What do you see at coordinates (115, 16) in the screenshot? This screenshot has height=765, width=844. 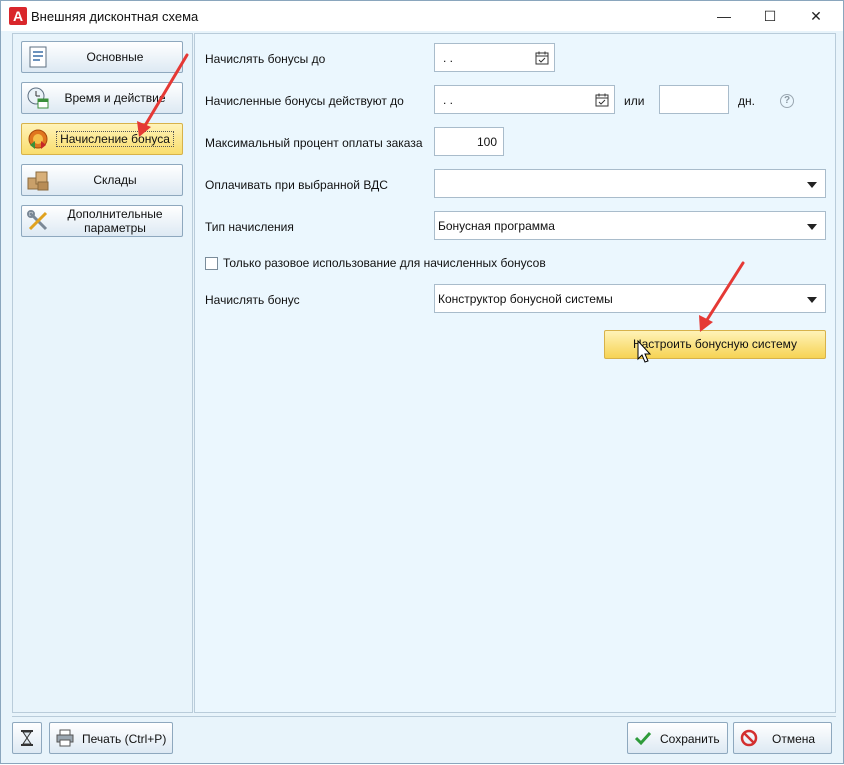 I see `window-title: Внешняя дисконтная схема` at bounding box center [115, 16].